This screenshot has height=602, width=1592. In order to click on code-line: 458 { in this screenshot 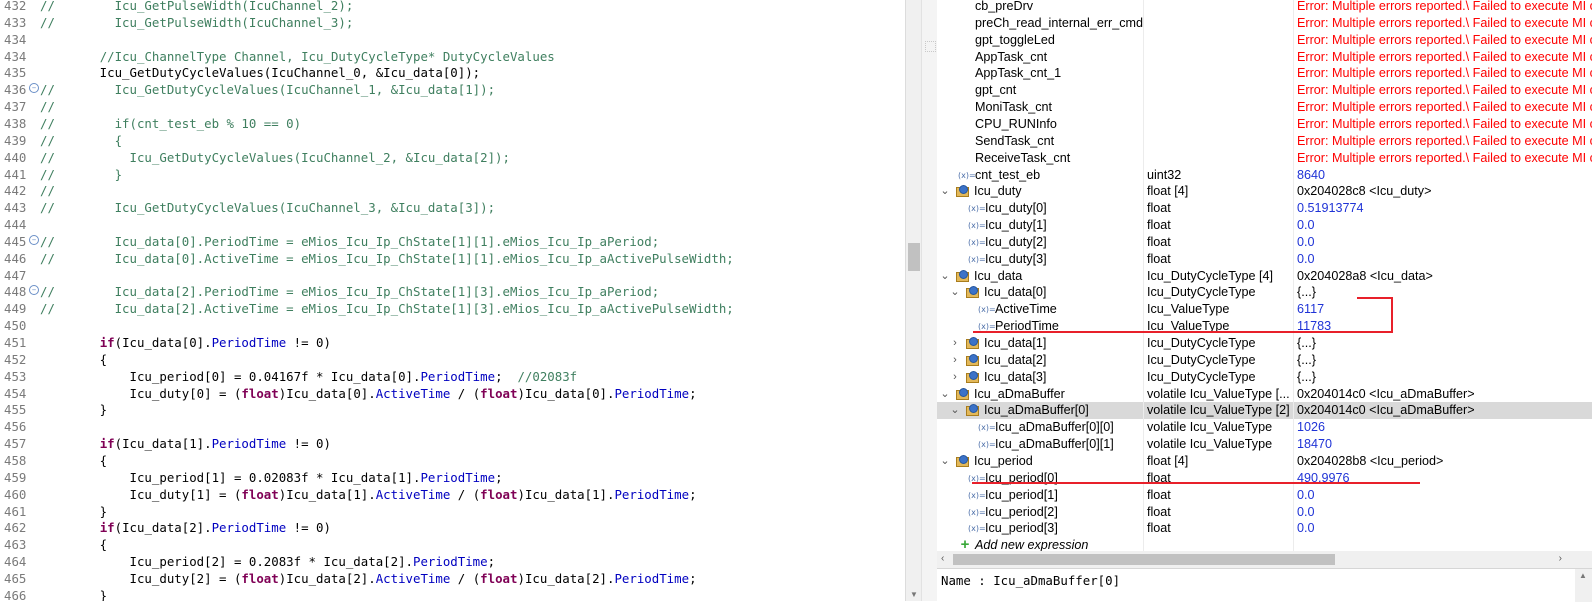, I will do `click(452, 460)`.